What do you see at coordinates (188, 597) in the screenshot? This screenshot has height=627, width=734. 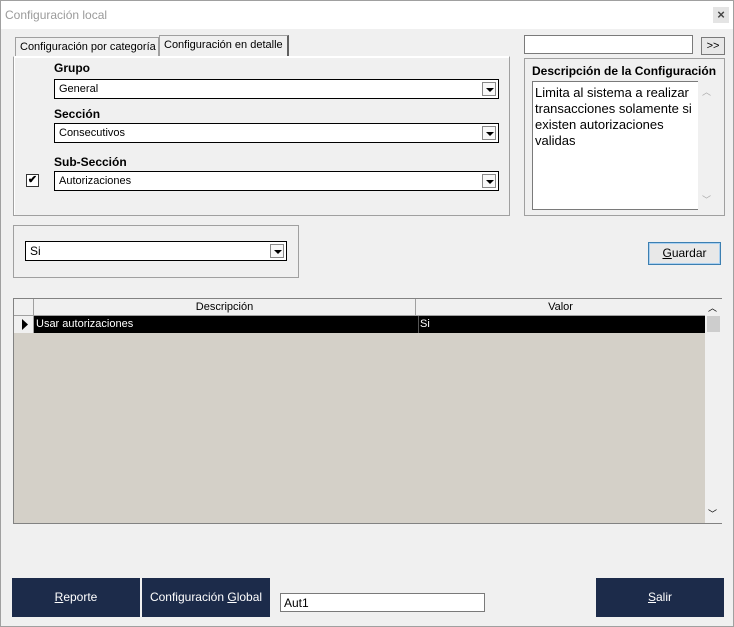 I see `config-global-label-pre: Configuración` at bounding box center [188, 597].